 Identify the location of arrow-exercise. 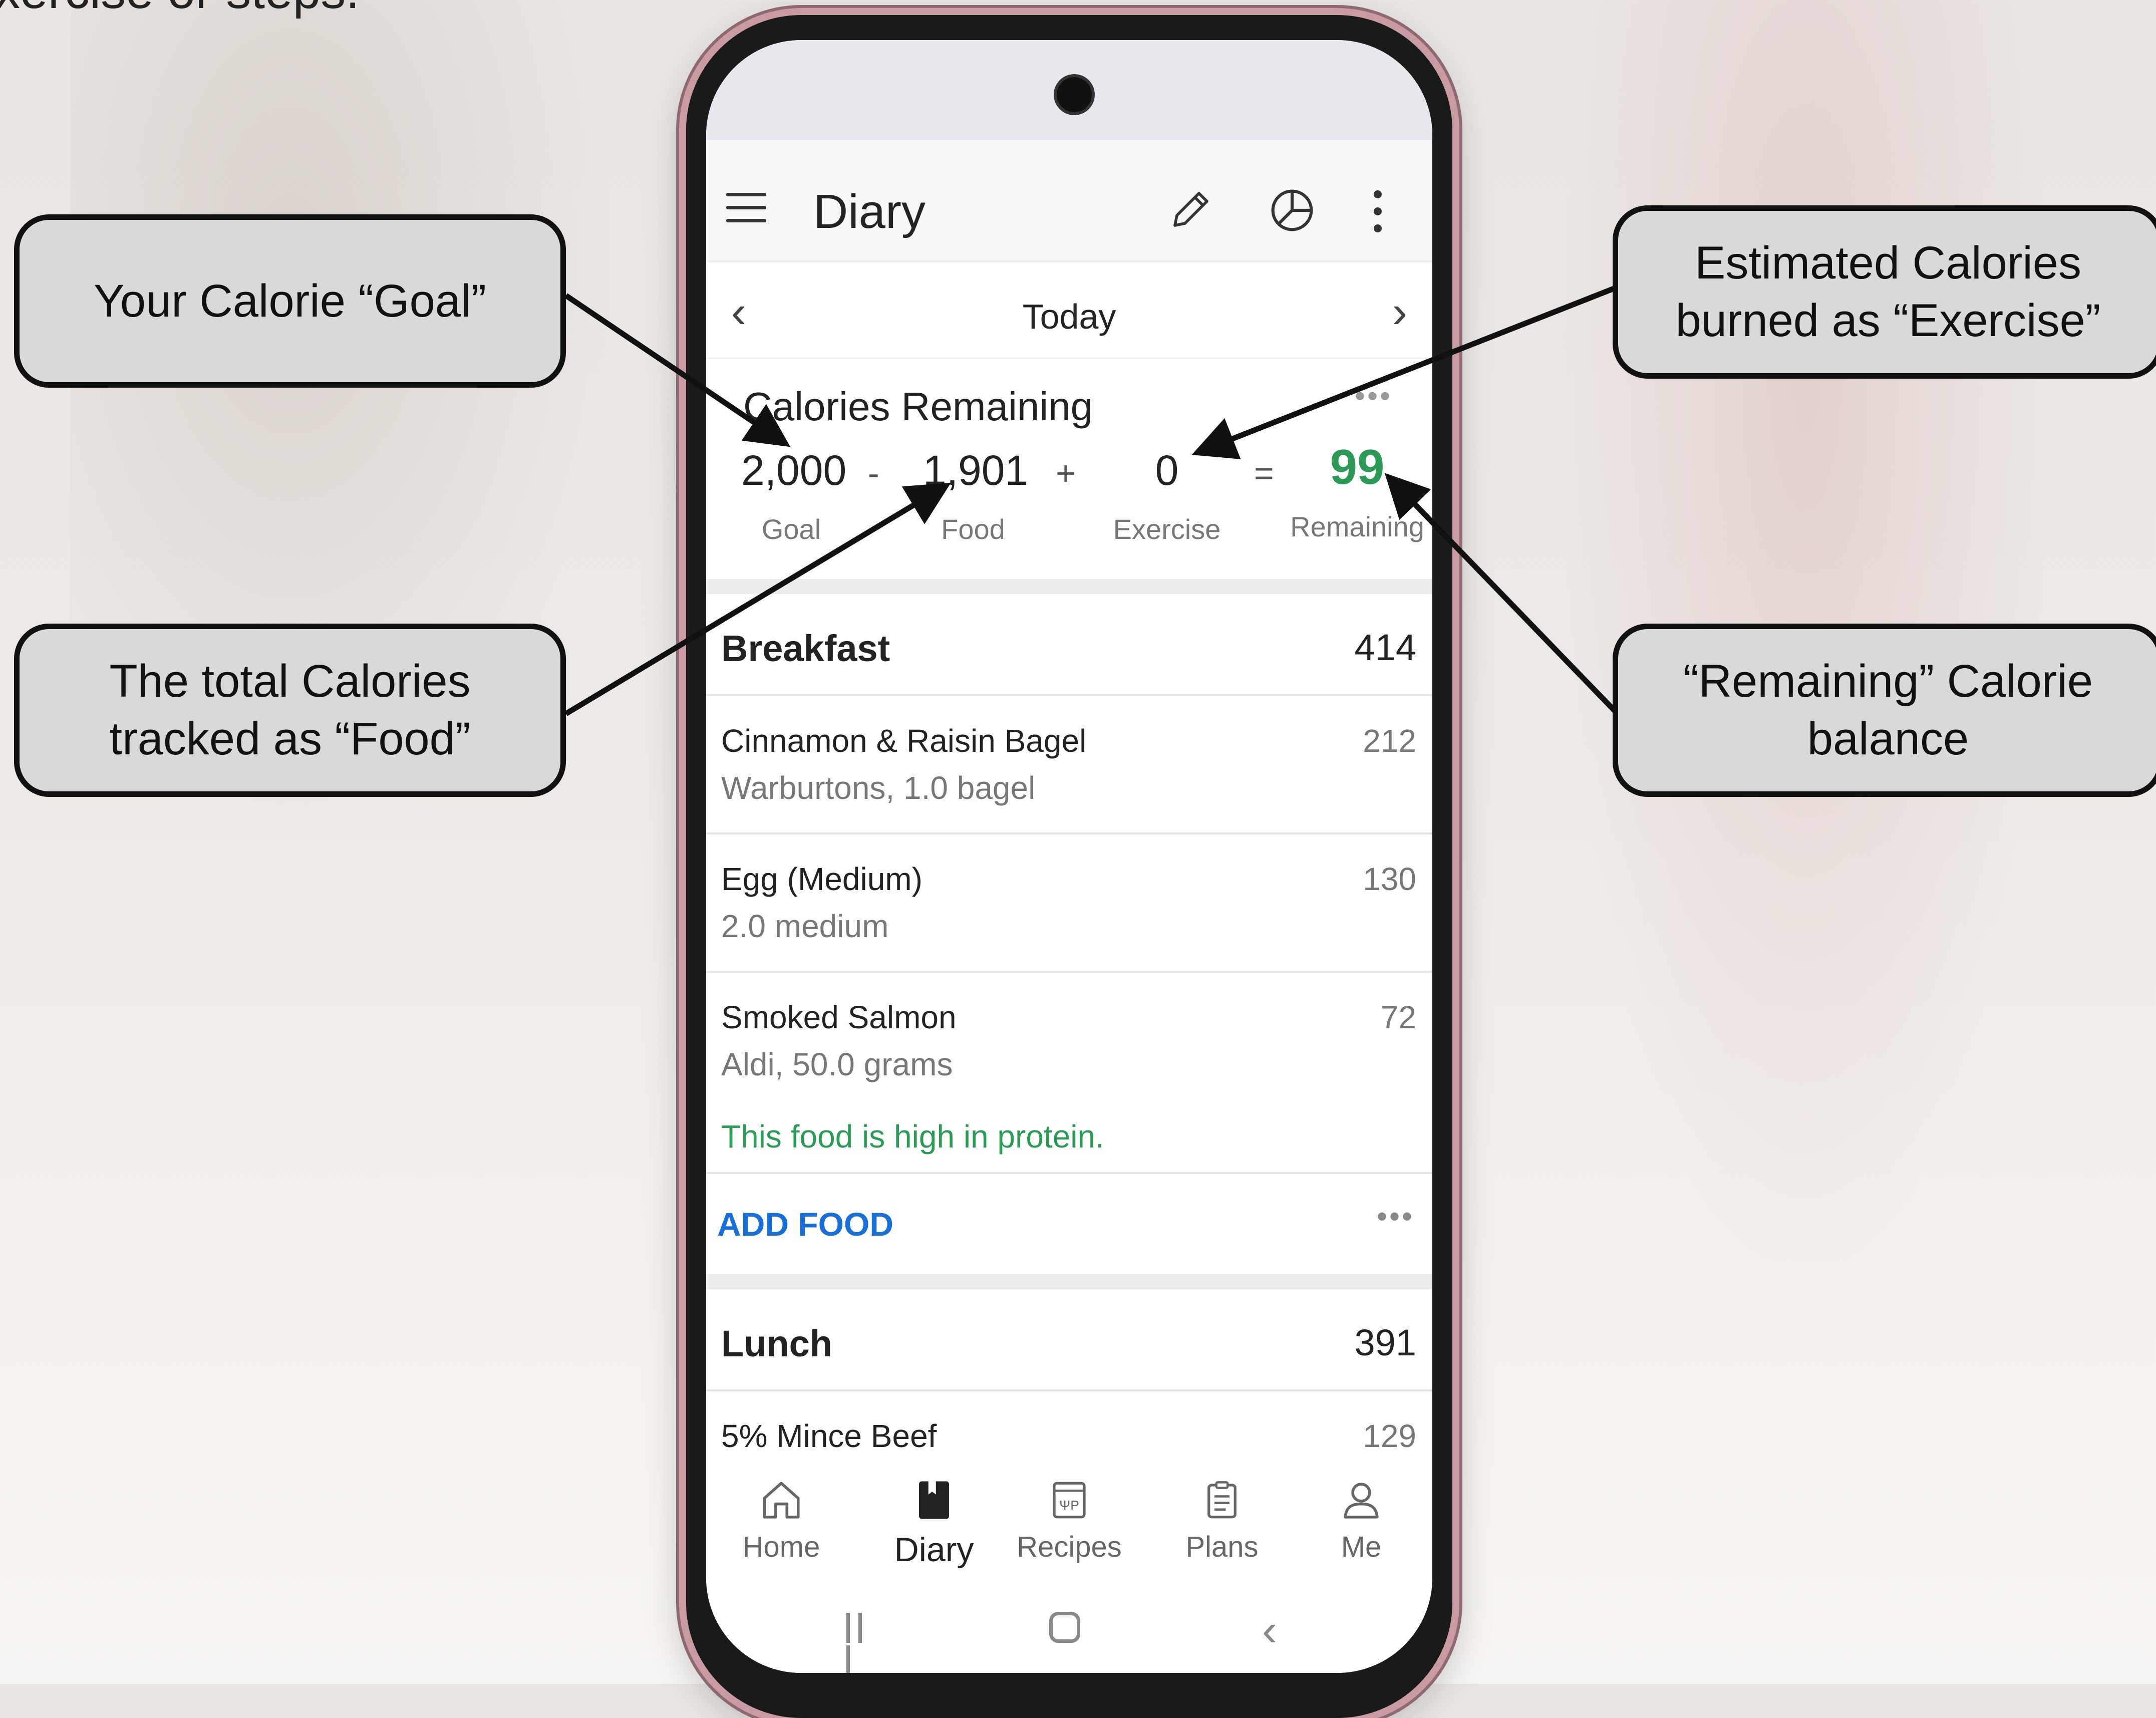
(1404, 372).